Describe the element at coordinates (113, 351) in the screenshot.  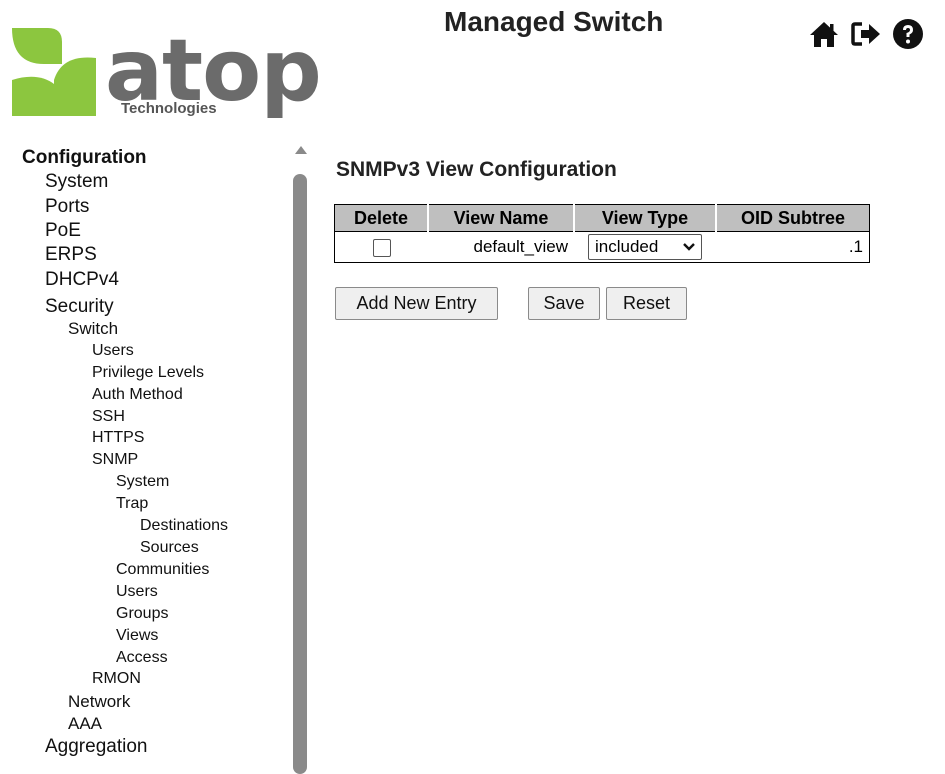
I see `sidebar-item-users: Users` at that location.